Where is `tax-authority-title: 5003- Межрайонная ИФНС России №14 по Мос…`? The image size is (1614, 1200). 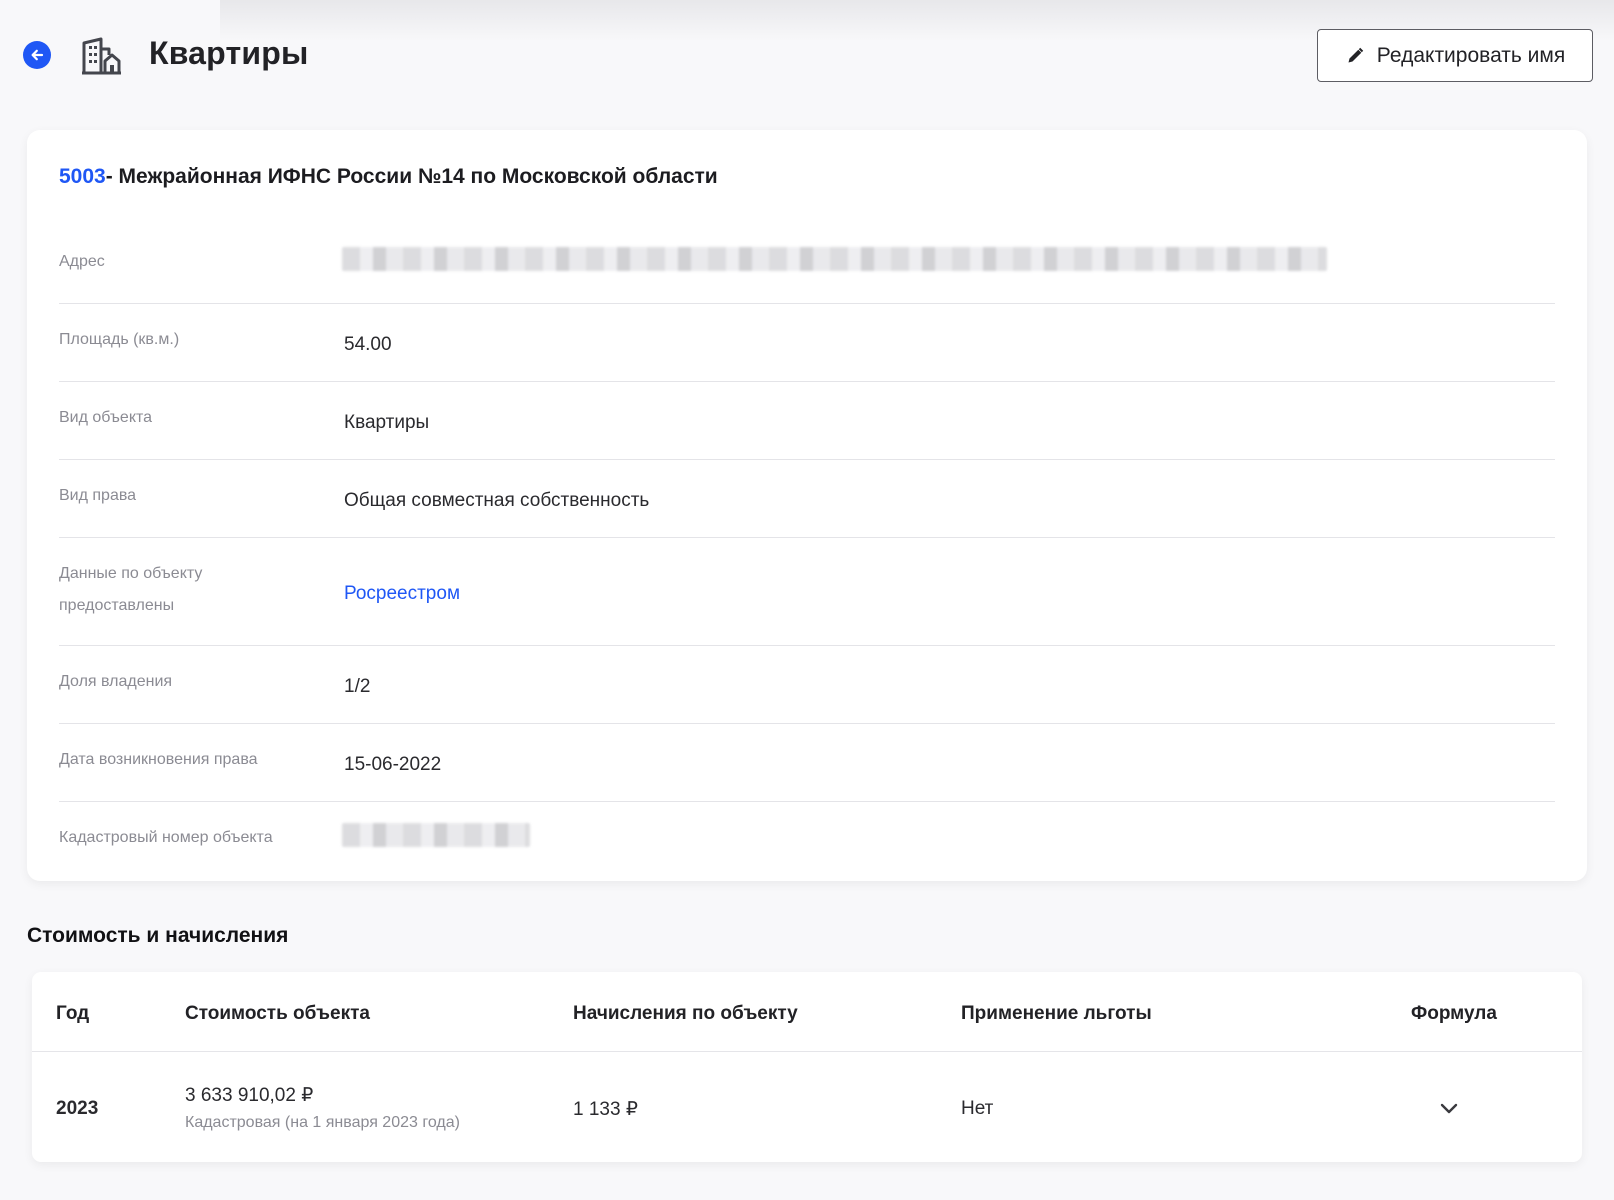 tax-authority-title: 5003- Межрайонная ИФНС России №14 по Мос… is located at coordinates (388, 177).